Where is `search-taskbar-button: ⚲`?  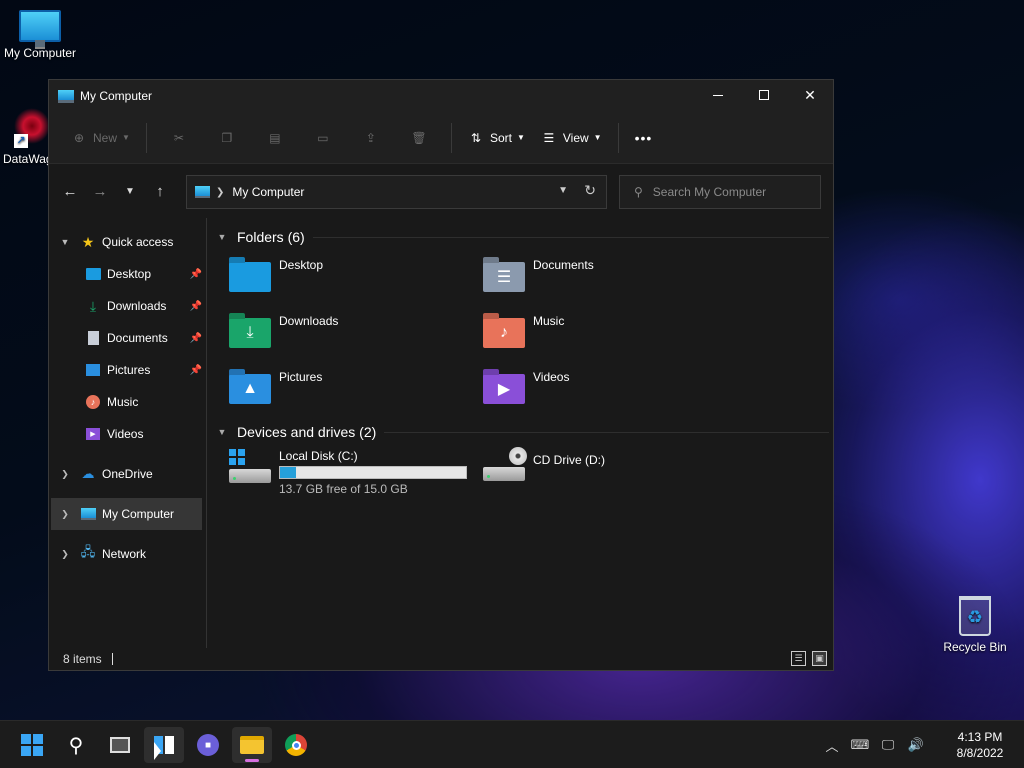
search-taskbar-button: ⚲ is located at coordinates (76, 745).